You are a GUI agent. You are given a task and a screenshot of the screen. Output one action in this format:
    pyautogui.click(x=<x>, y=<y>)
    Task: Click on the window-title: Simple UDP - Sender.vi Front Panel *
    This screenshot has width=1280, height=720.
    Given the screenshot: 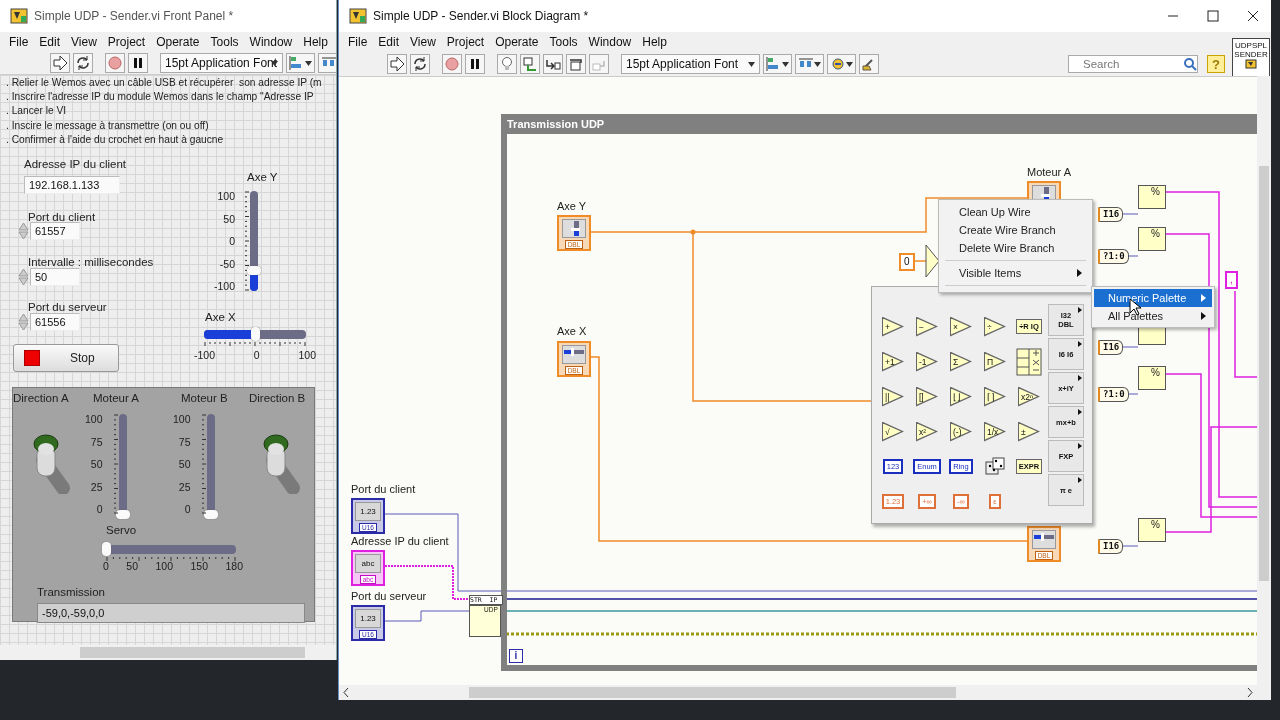 What is the action you would take?
    pyautogui.click(x=134, y=16)
    